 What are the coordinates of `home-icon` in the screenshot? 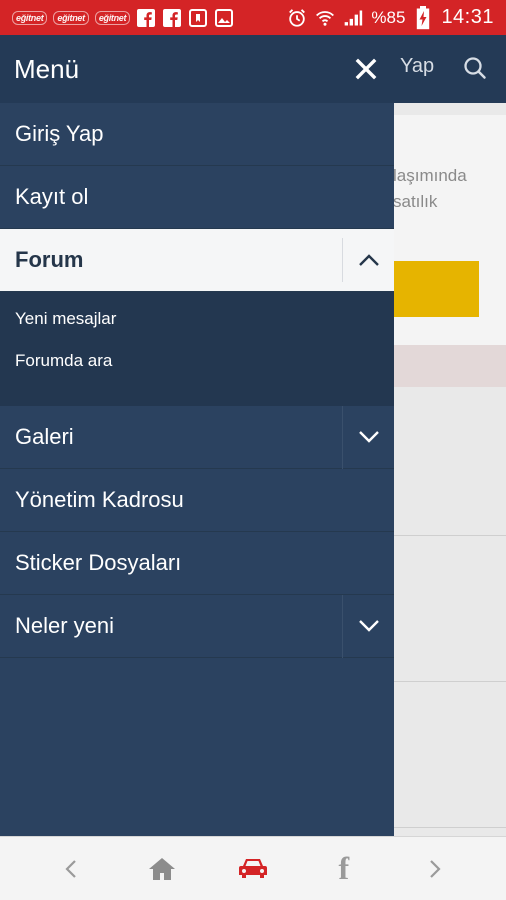 It's located at (162, 869).